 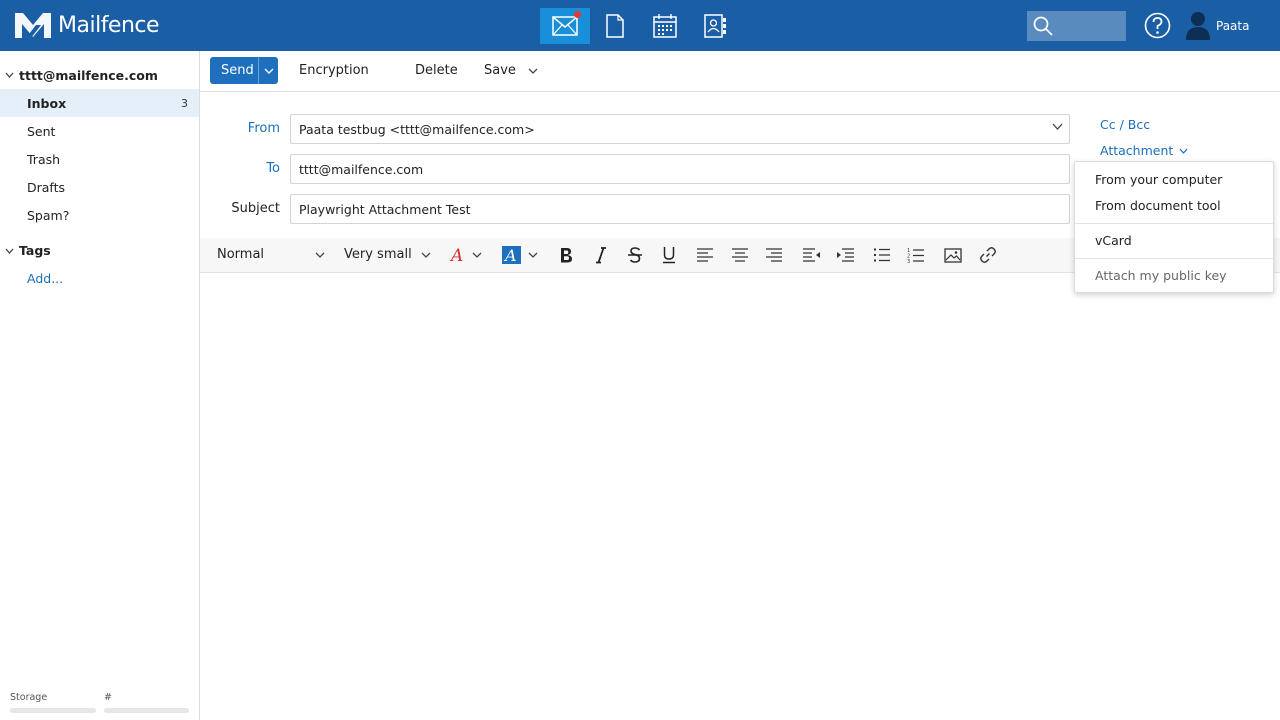 I want to click on bullet-list-button, so click(x=882, y=255).